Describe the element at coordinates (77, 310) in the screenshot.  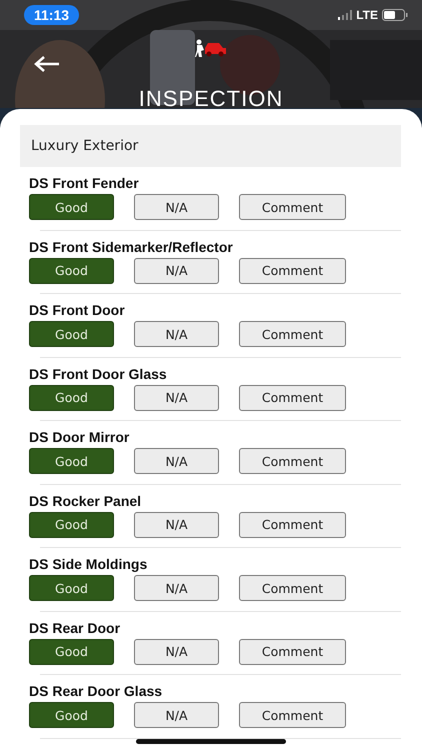
I see `item-title: DS Front Door` at that location.